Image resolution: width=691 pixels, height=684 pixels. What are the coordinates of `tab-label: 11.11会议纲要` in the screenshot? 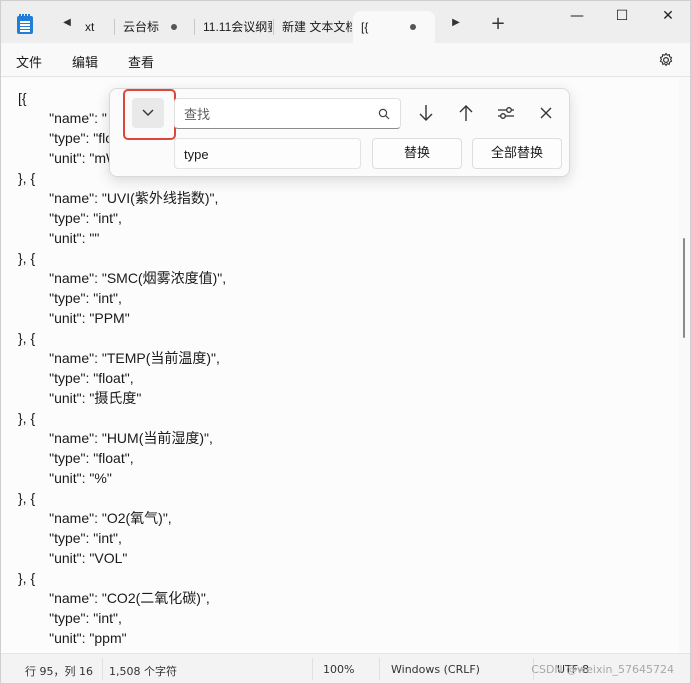 It's located at (237, 27).